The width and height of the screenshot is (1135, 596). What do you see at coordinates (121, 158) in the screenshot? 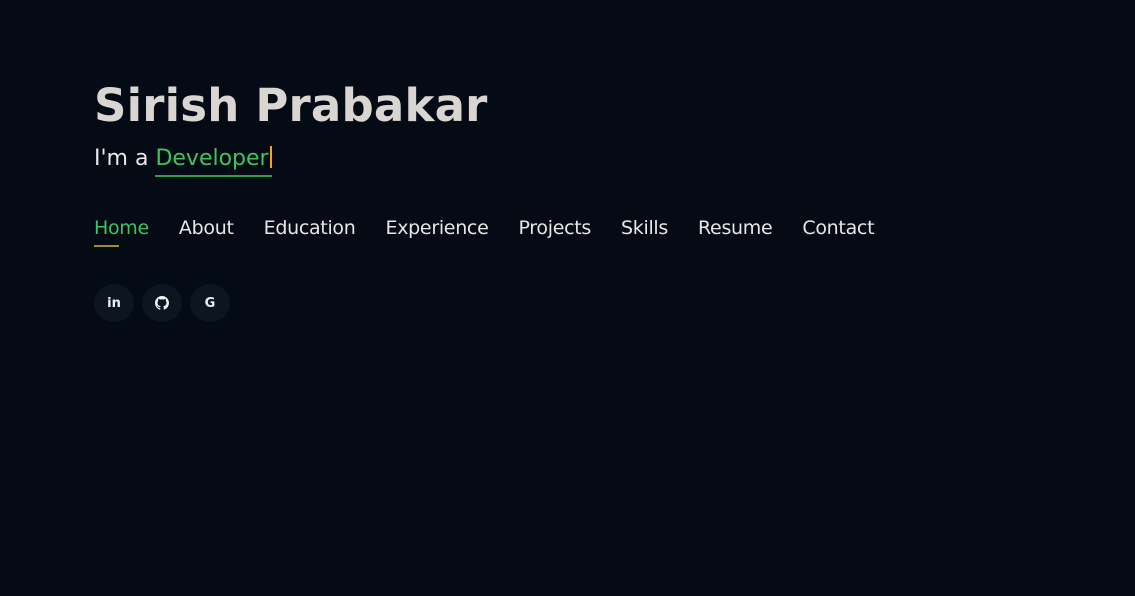
I see `tagline-prefix: I'm a` at bounding box center [121, 158].